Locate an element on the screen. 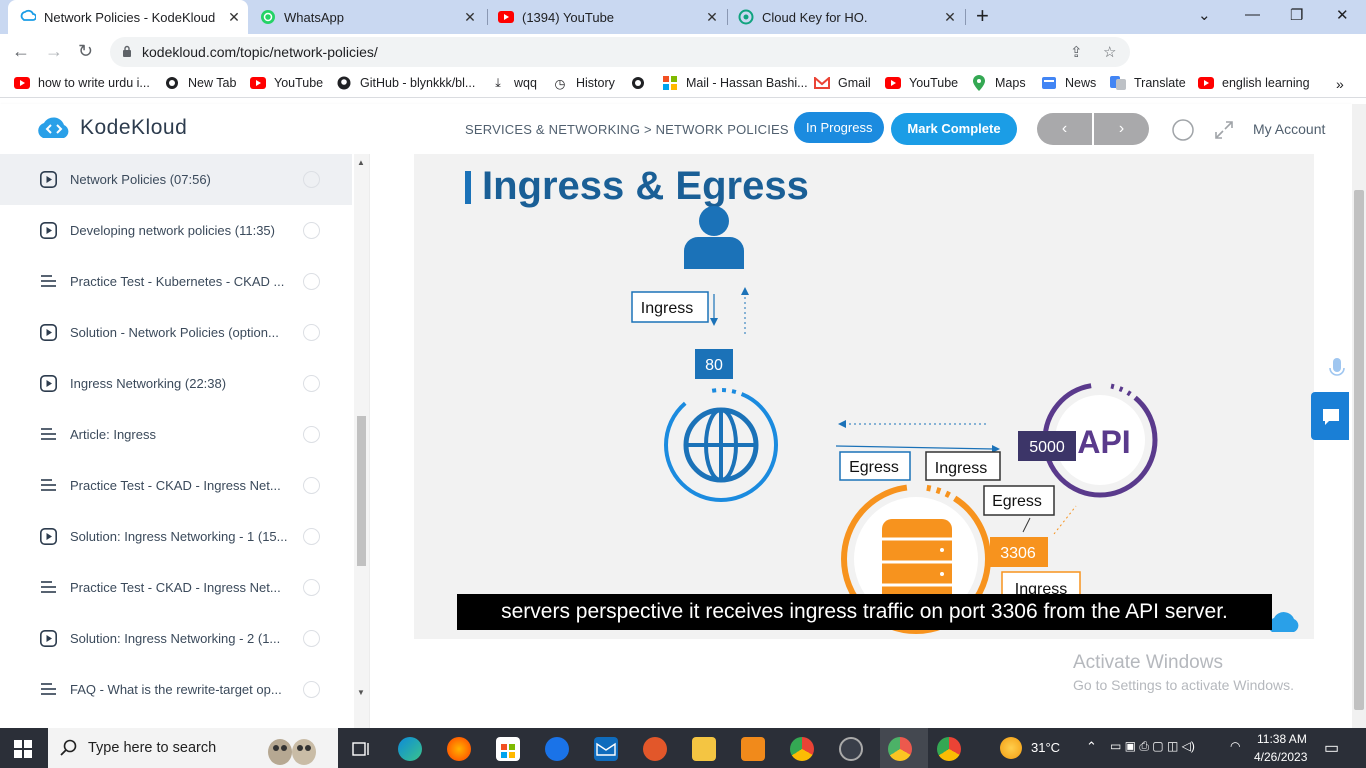 Image resolution: width=1366 pixels, height=768 pixels. lesson-item: Article: Ingress is located at coordinates (176, 434).